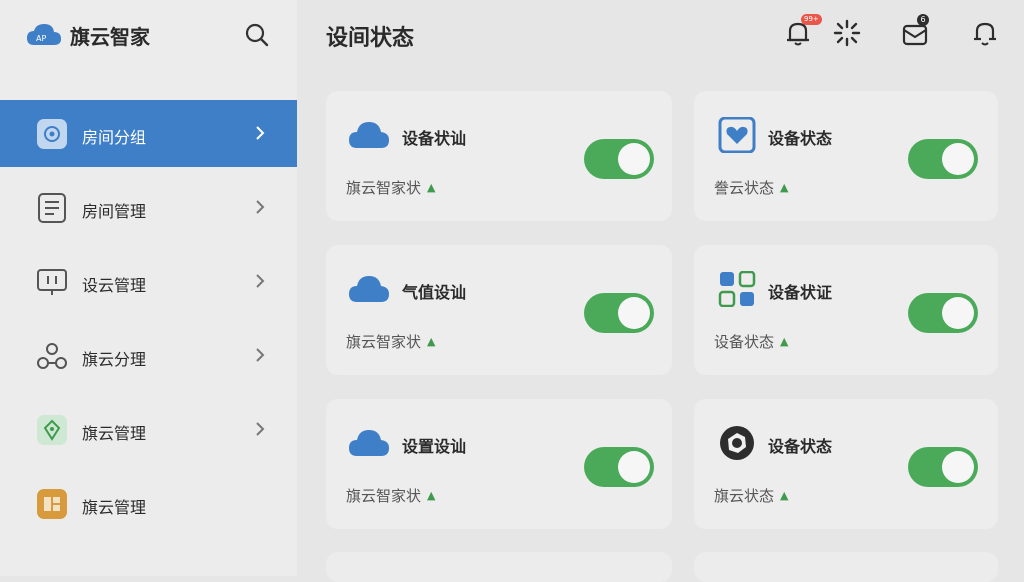 The image size is (1024, 582). I want to click on card-subtitle-text: 誊云状态, so click(744, 188).